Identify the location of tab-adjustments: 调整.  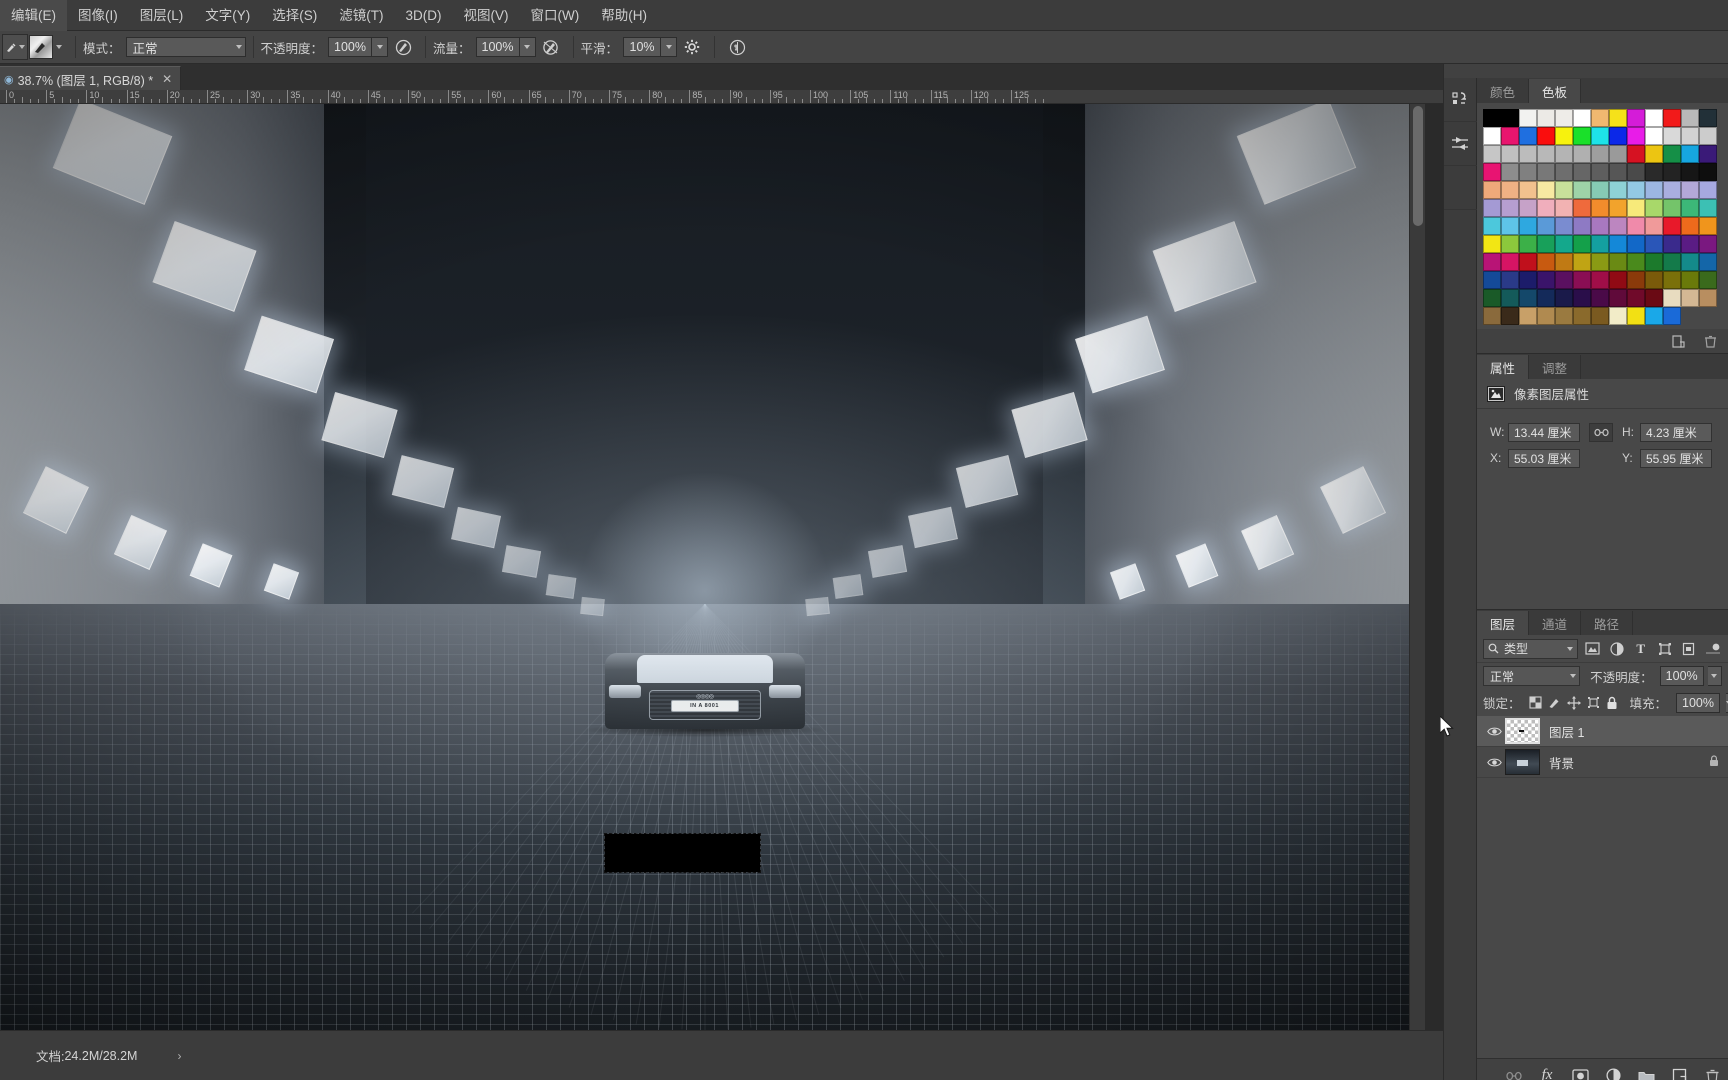
(1555, 367).